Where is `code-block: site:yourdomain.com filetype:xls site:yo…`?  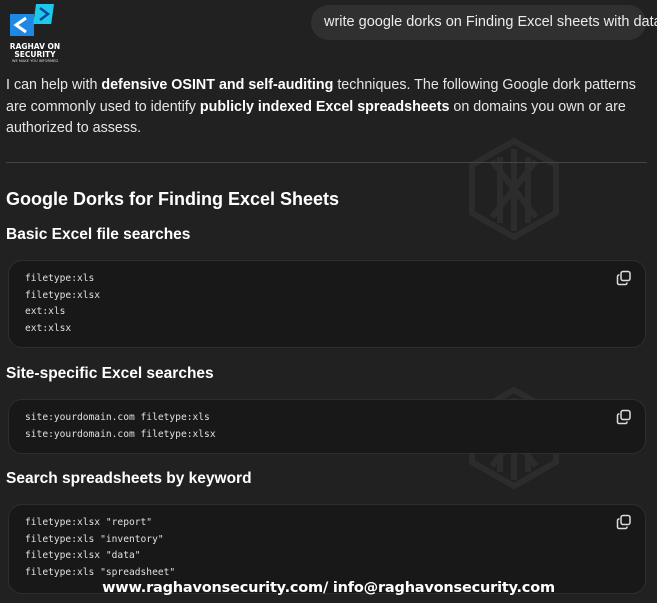 code-block: site:yourdomain.com filetype:xls site:yo… is located at coordinates (327, 426).